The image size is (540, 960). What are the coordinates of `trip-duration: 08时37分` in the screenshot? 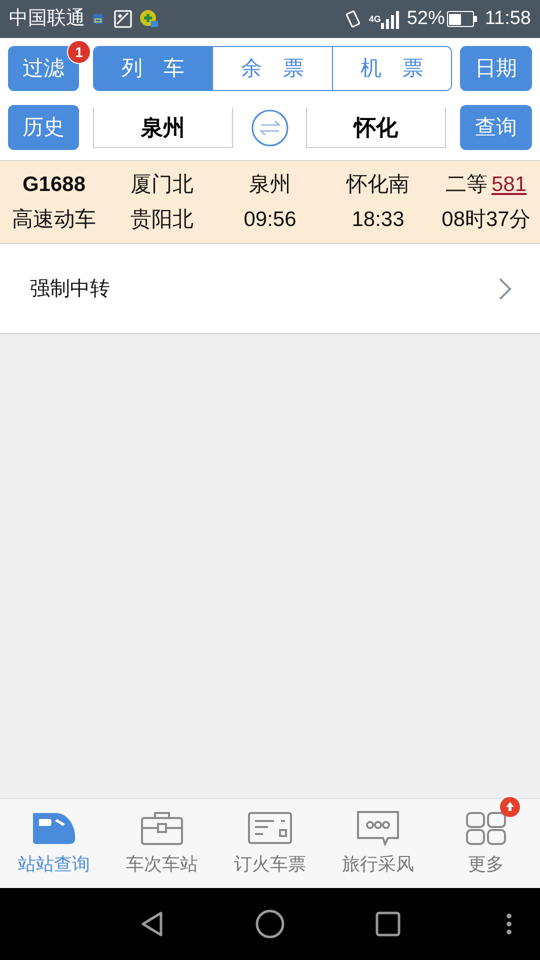 It's located at (486, 219).